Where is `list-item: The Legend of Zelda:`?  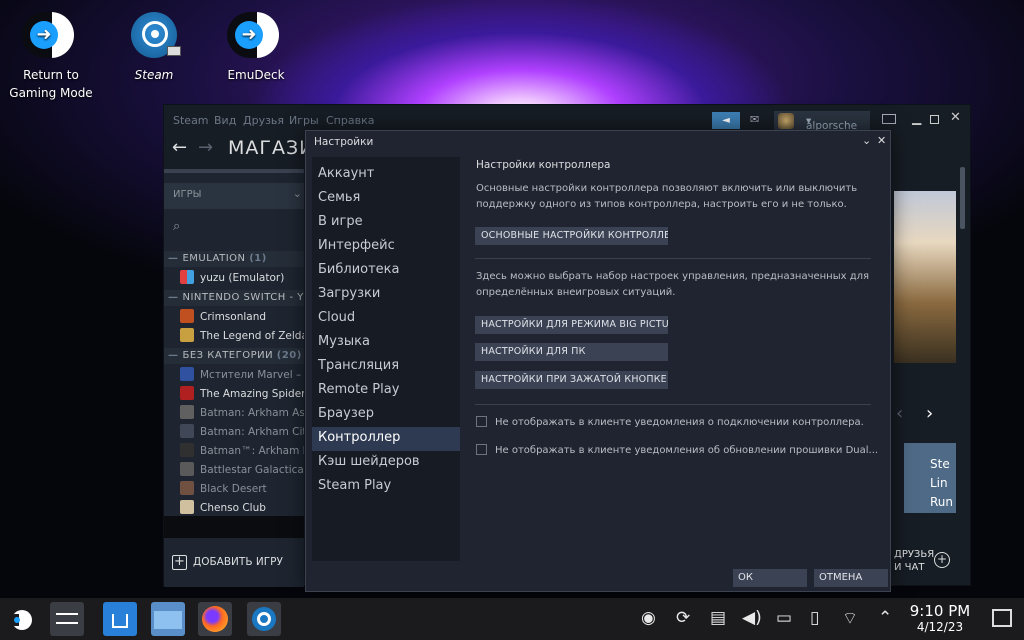 list-item: The Legend of Zelda: is located at coordinates (242, 337).